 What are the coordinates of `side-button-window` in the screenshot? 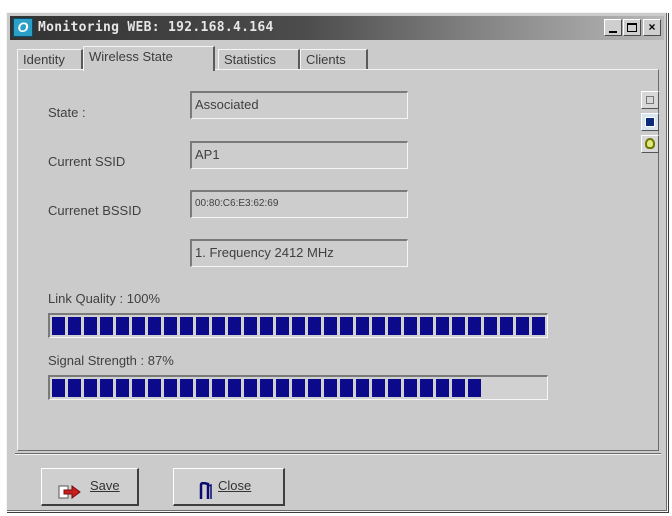 It's located at (650, 100).